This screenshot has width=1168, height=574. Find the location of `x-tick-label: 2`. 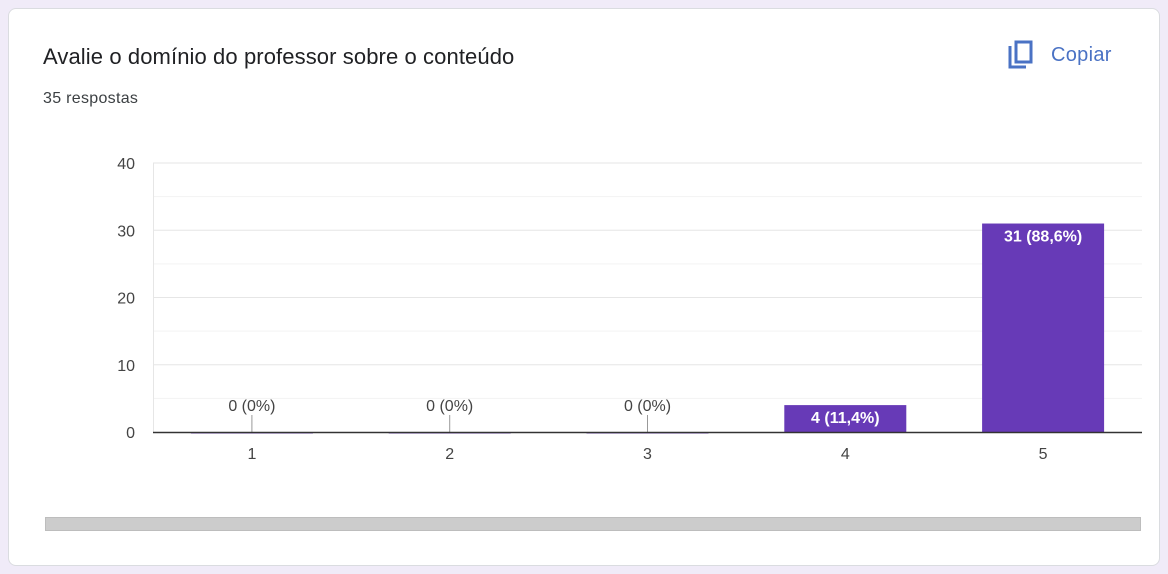

x-tick-label: 2 is located at coordinates (449, 454).